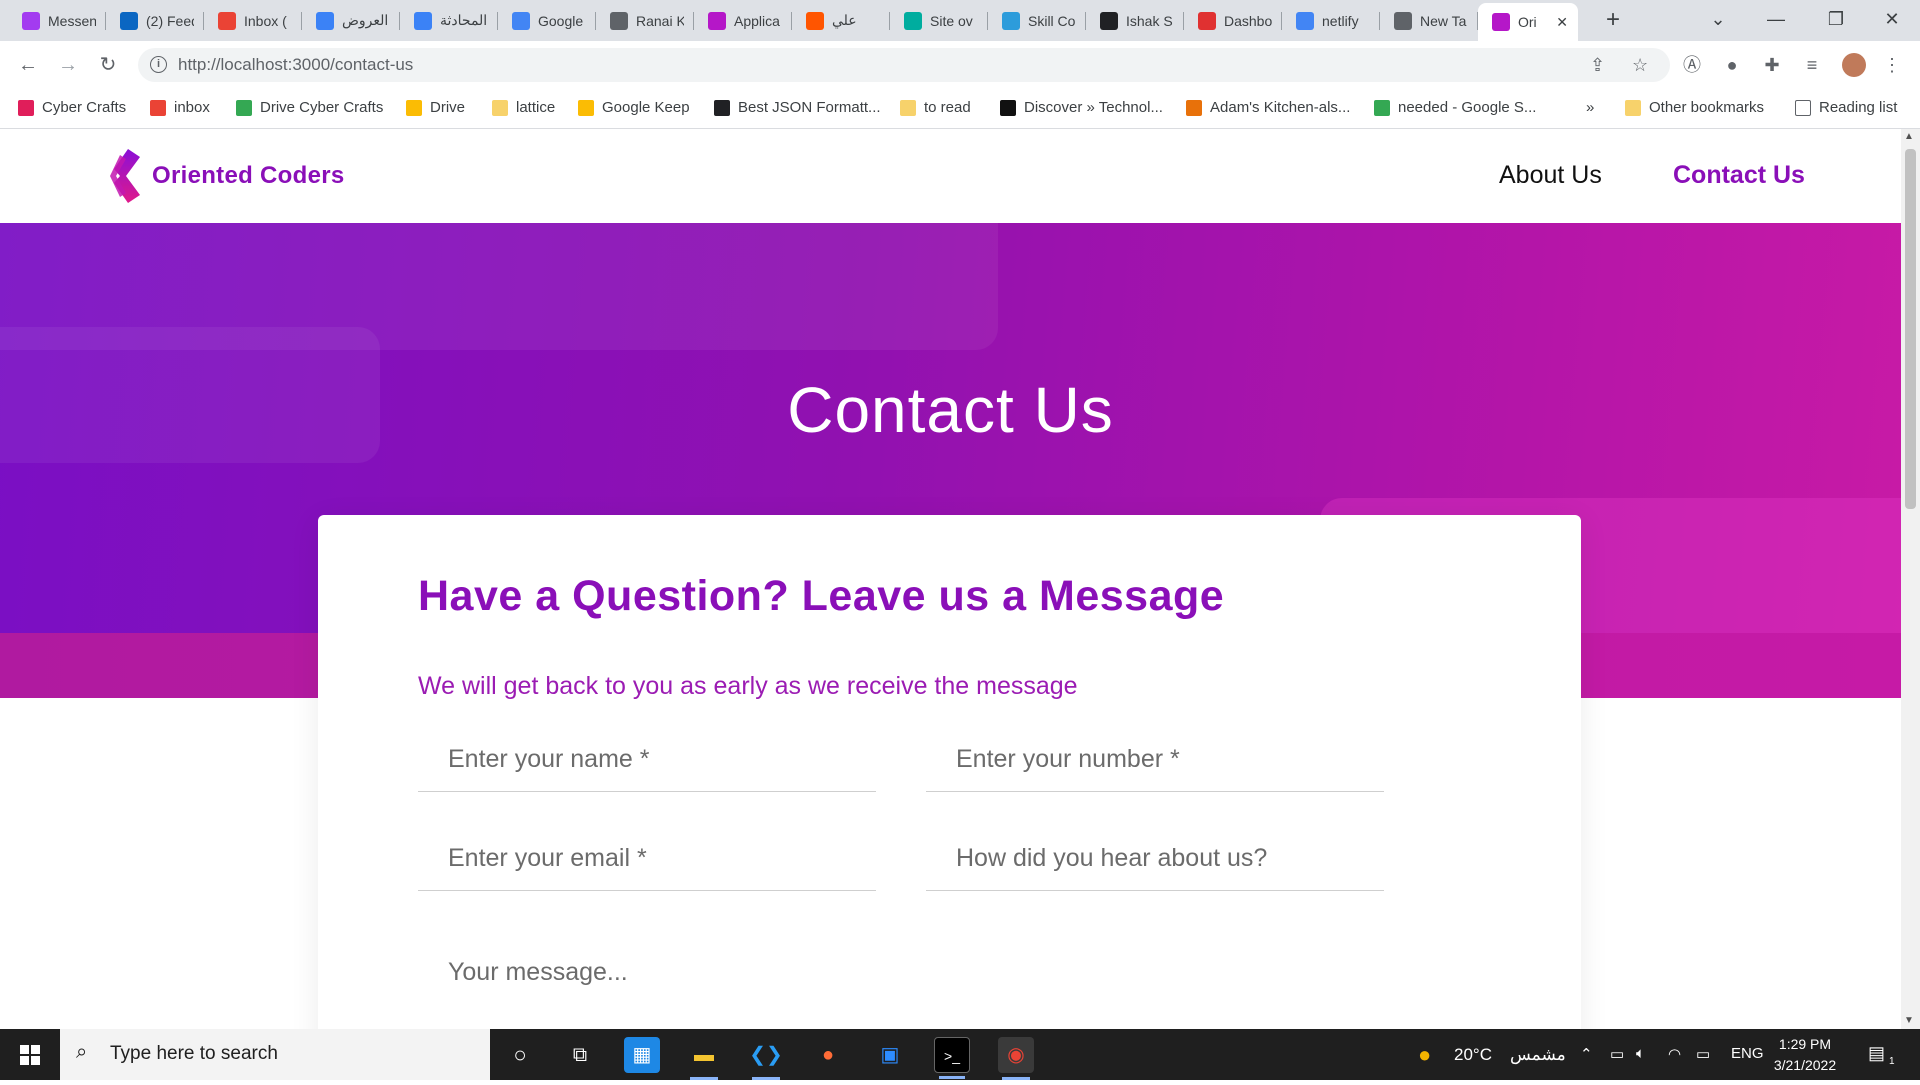  What do you see at coordinates (1674, 1054) in the screenshot?
I see `wifi-icon: ◠` at bounding box center [1674, 1054].